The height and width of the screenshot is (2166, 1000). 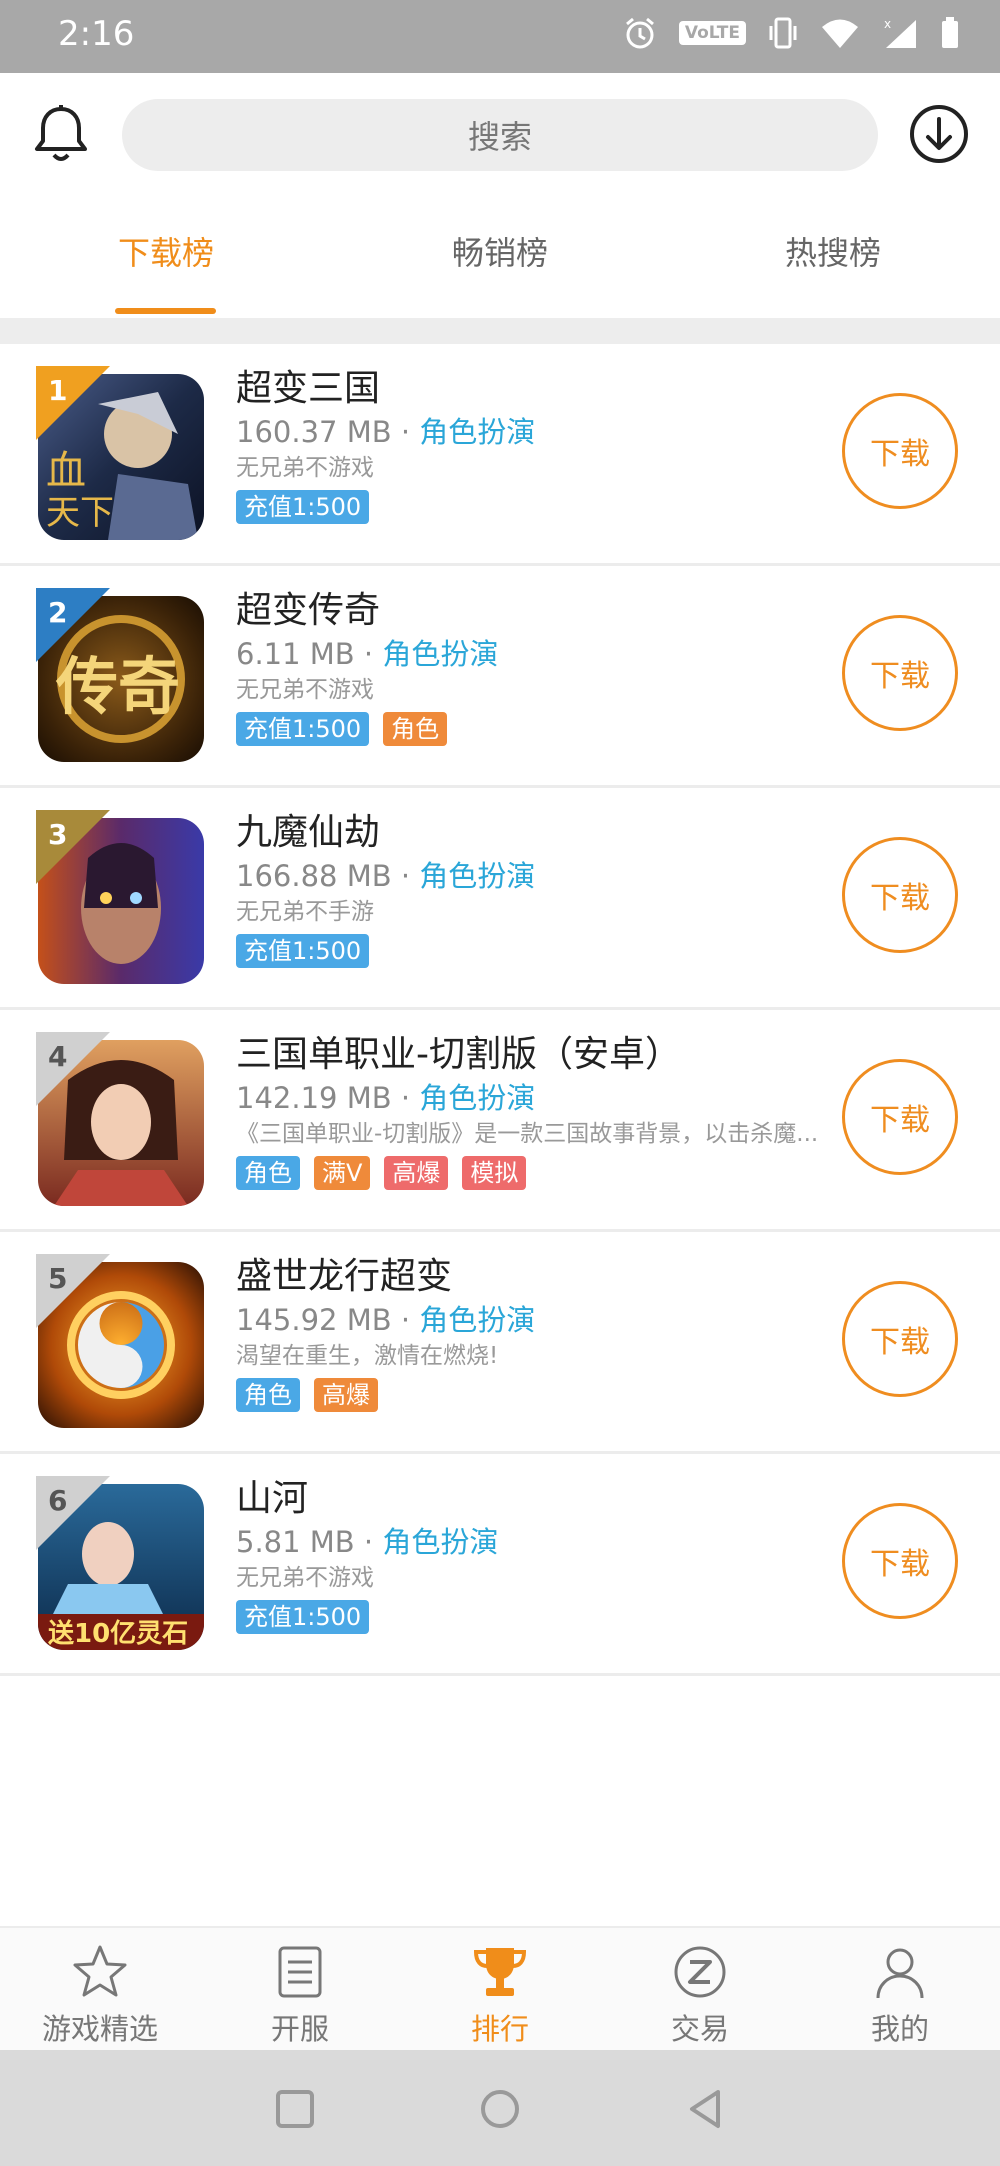 I want to click on nav-server-open: 开服, so click(x=300, y=1995).